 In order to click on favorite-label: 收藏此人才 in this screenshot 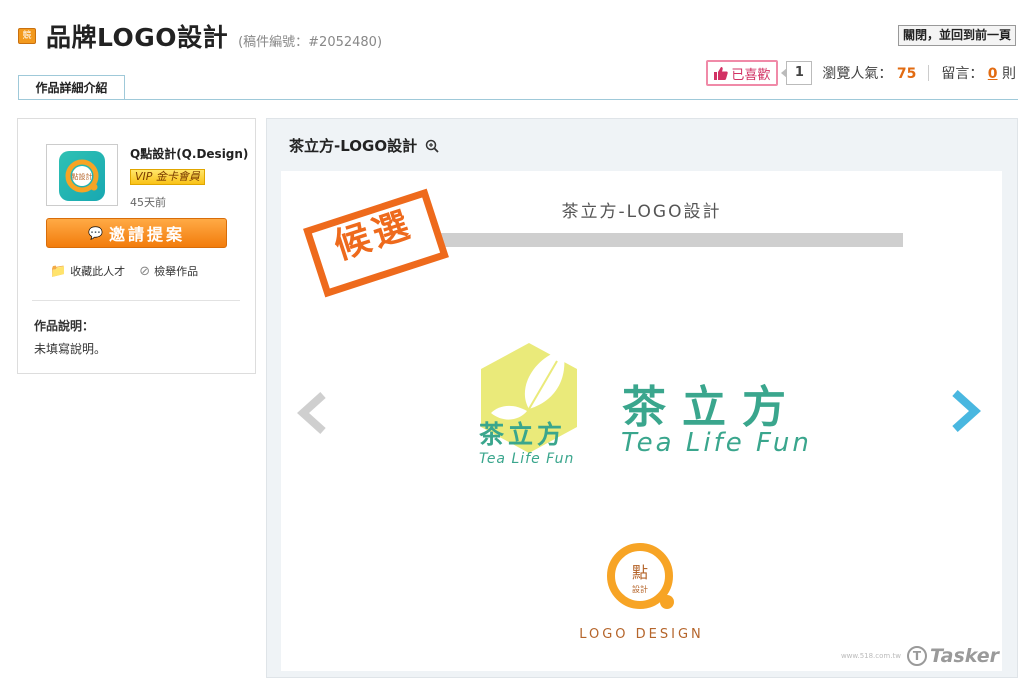, I will do `click(98, 271)`.